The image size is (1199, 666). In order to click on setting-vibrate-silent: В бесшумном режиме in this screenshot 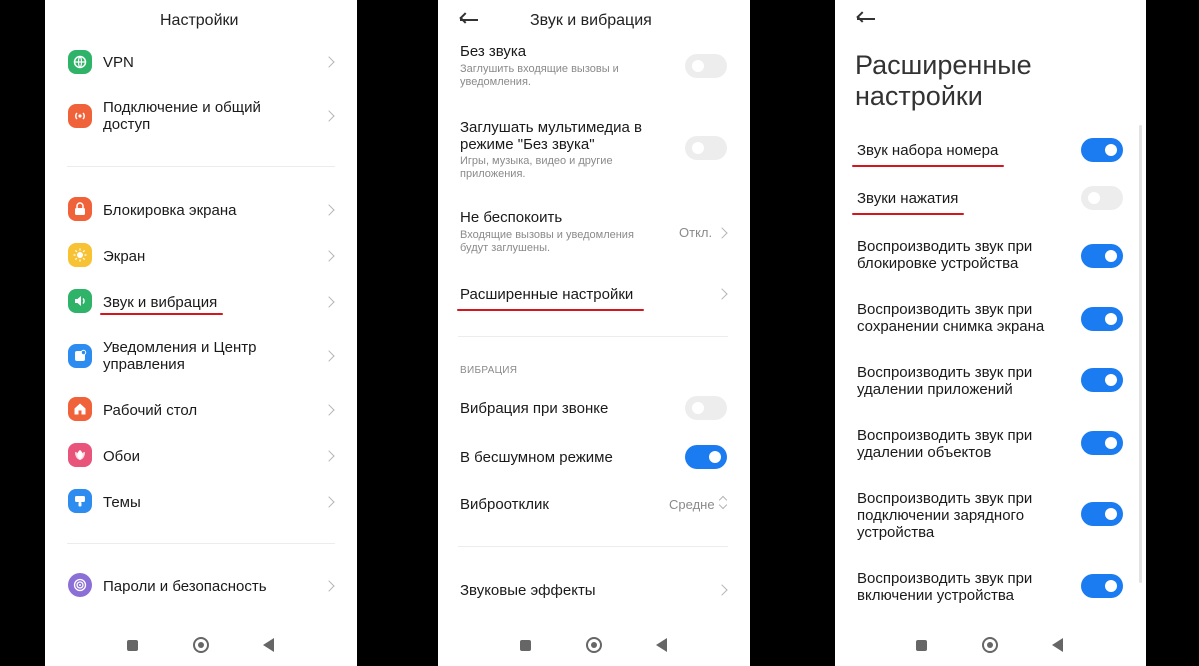, I will do `click(594, 457)`.